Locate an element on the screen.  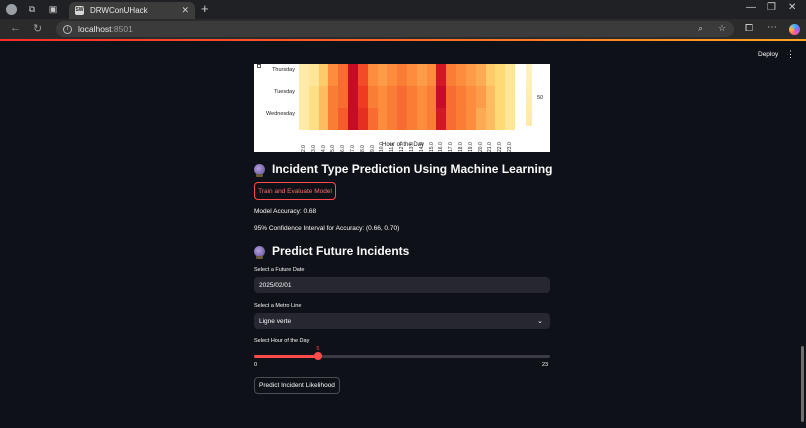
heatmap-xlabel: Hour of the Day is located at coordinates (403, 145).